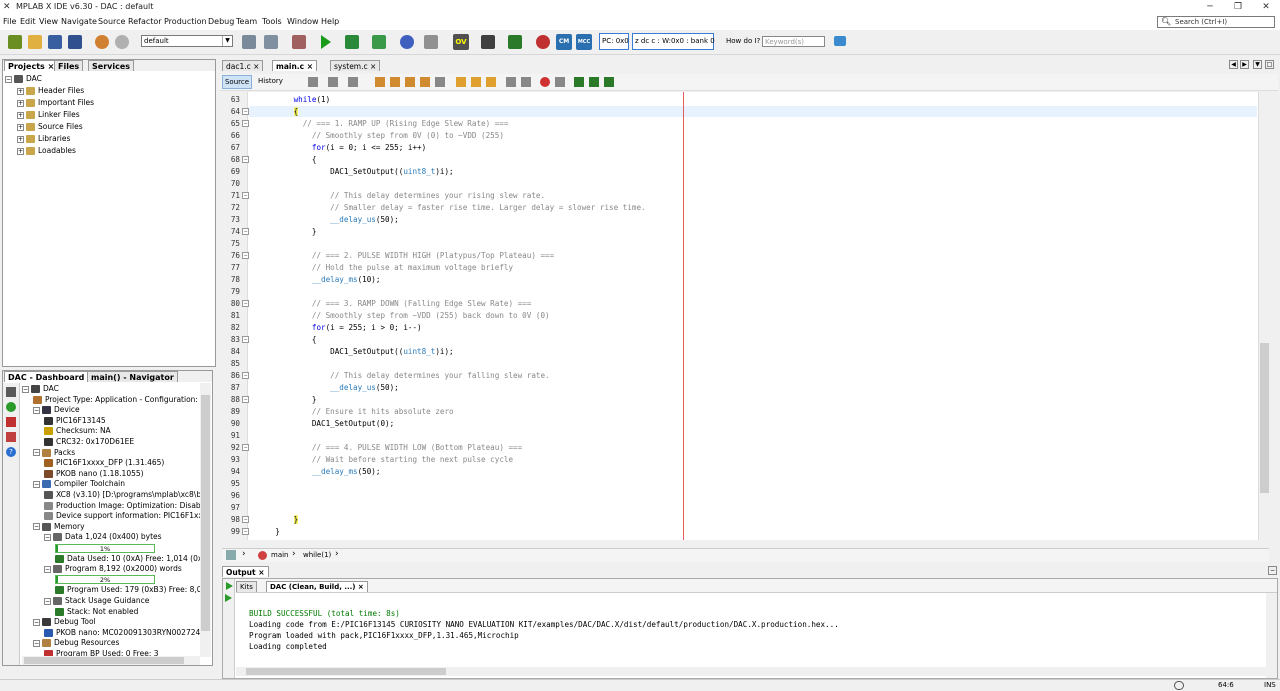 The height and width of the screenshot is (691, 1280). Describe the element at coordinates (1271, 635) in the screenshot. I see `output-scrollbar` at that location.